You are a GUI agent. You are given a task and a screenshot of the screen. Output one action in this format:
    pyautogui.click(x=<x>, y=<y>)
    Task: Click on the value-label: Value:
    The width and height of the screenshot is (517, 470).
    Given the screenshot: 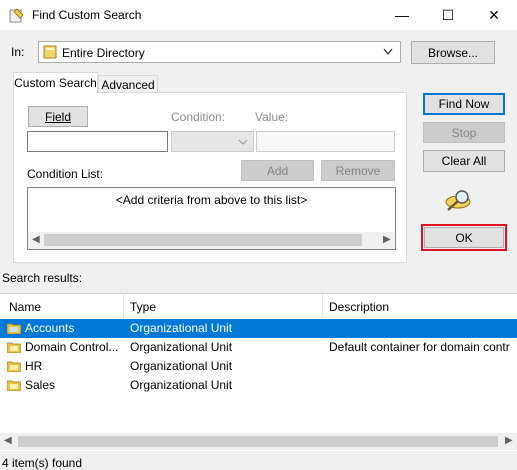 What is the action you would take?
    pyautogui.click(x=272, y=117)
    